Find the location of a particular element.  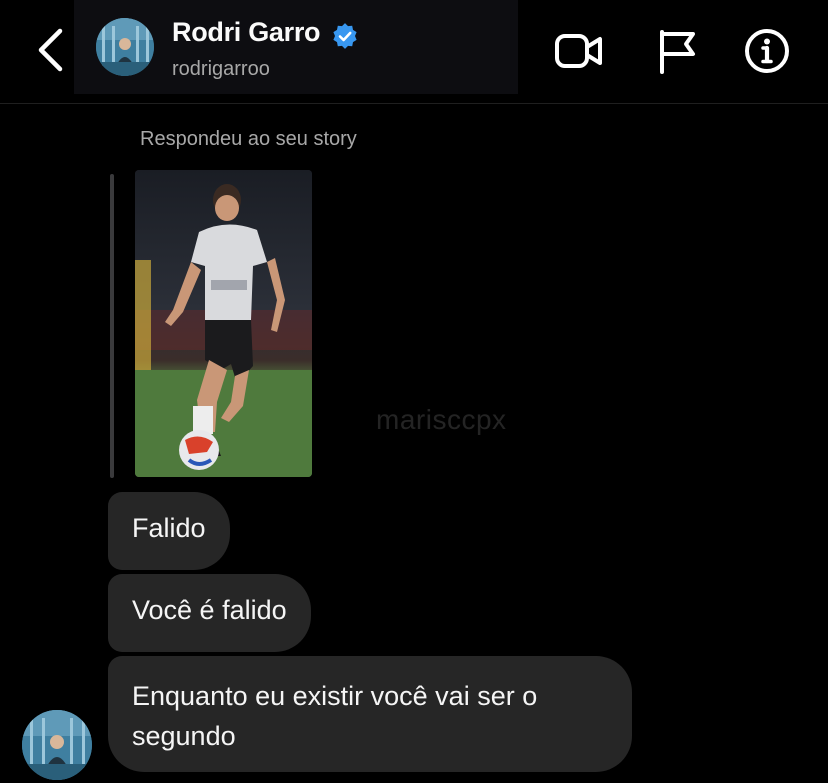

header-divider is located at coordinates (414, 103).